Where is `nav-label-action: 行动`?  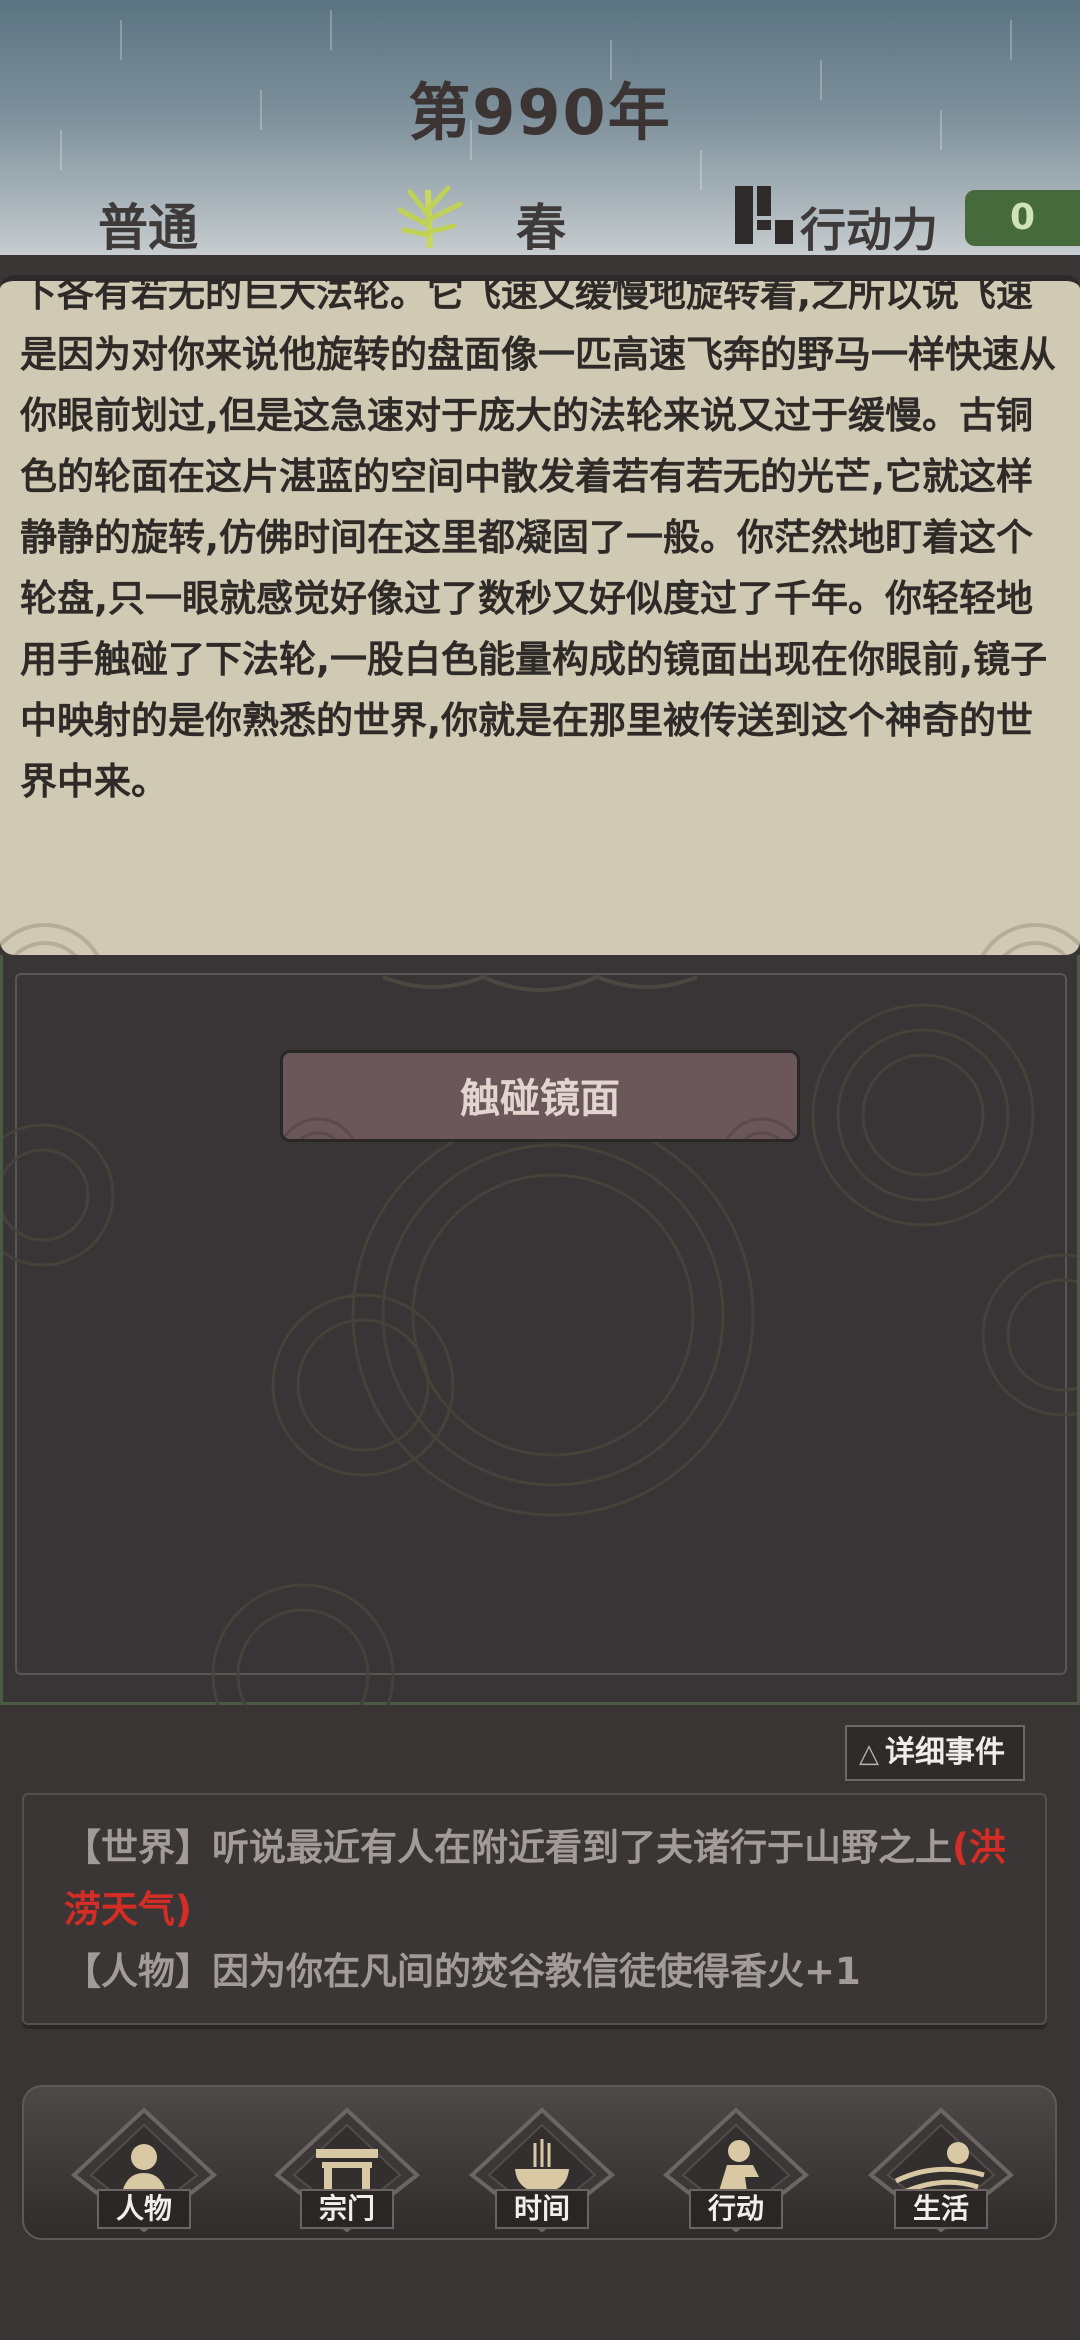
nav-label-action: 行动 is located at coordinates (736, 2209).